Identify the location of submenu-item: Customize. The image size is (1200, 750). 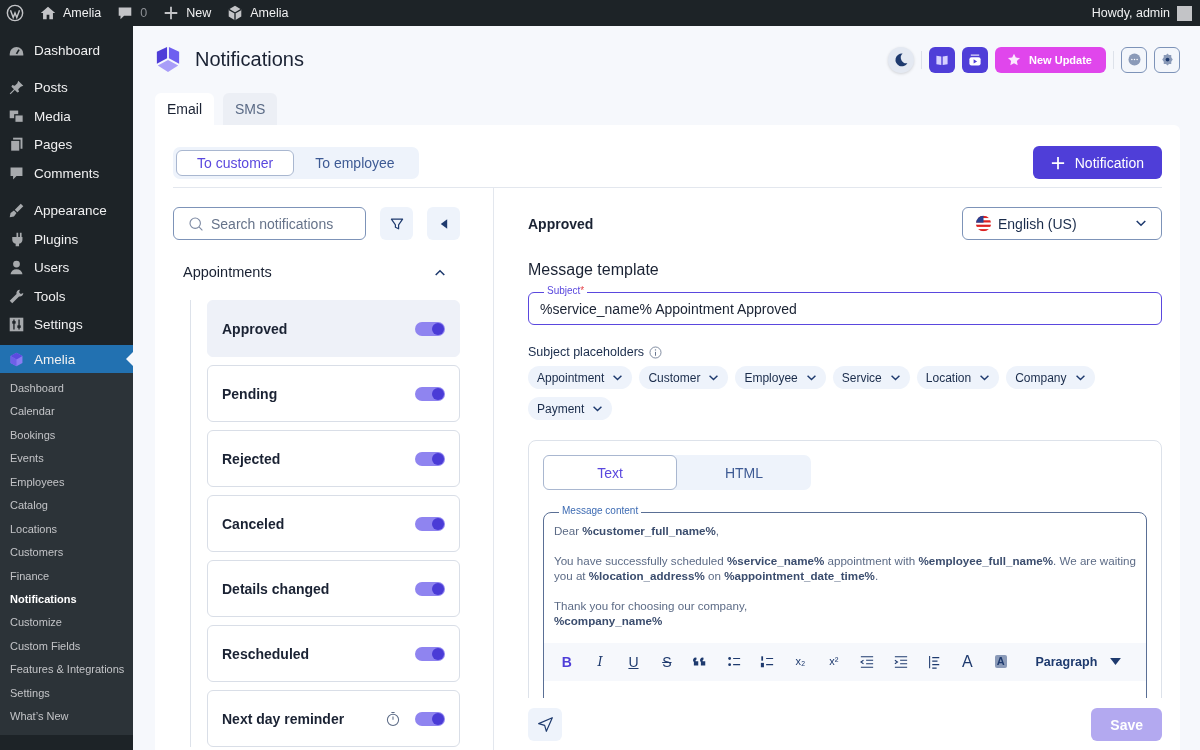
(66, 623).